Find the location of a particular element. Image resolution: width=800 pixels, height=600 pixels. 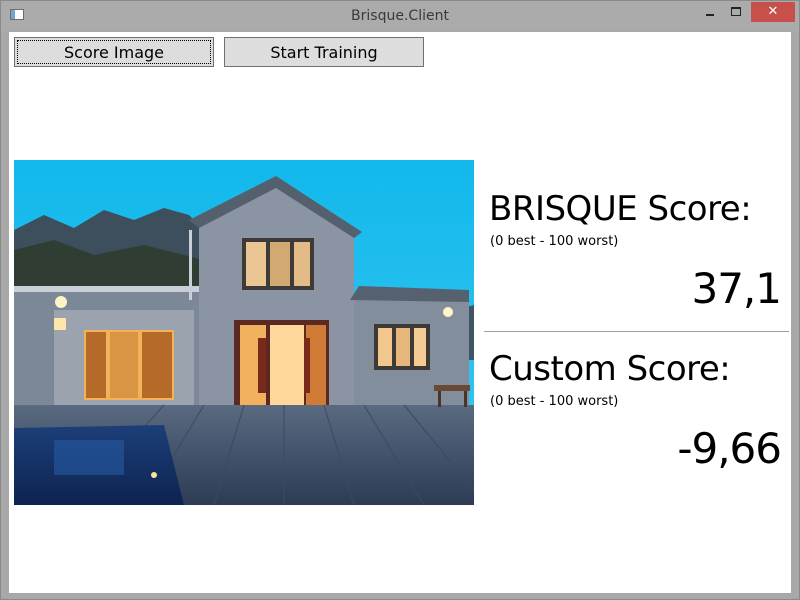

brisque-score-label: BRISQUE Score: is located at coordinates (620, 209).